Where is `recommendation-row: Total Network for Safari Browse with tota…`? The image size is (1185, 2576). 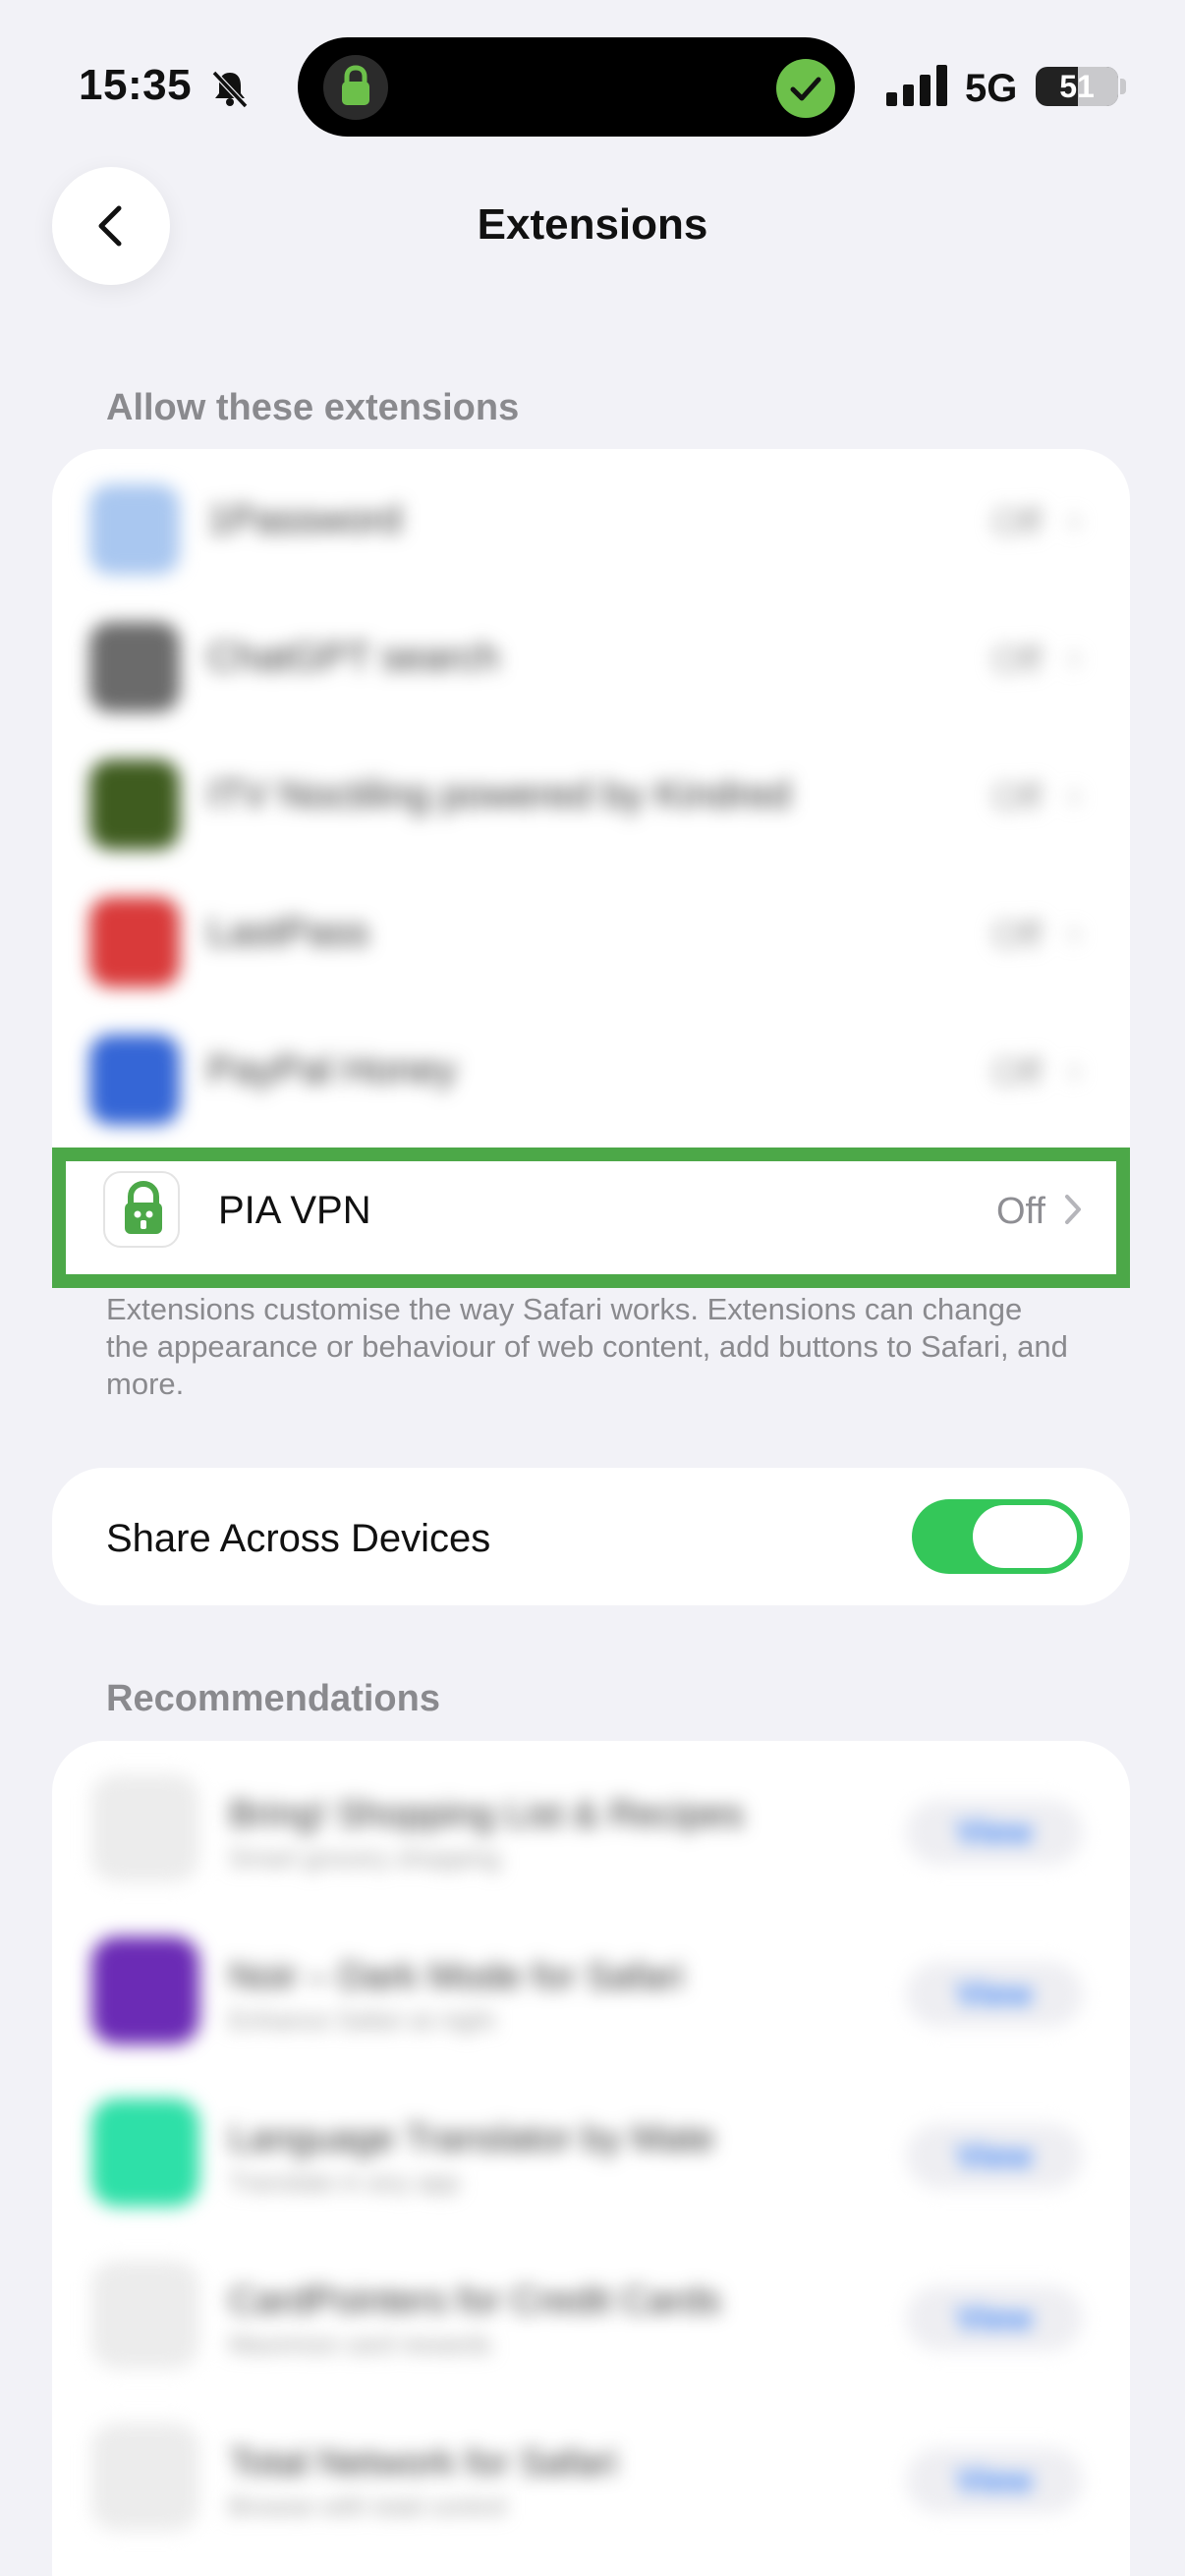 recommendation-row: Total Network for Safari Browse with tota… is located at coordinates (591, 2477).